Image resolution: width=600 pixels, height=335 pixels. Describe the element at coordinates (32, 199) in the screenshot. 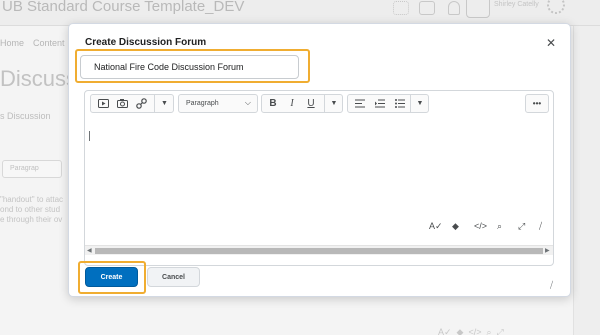

I see `body-text-1: "handout" to attac` at that location.